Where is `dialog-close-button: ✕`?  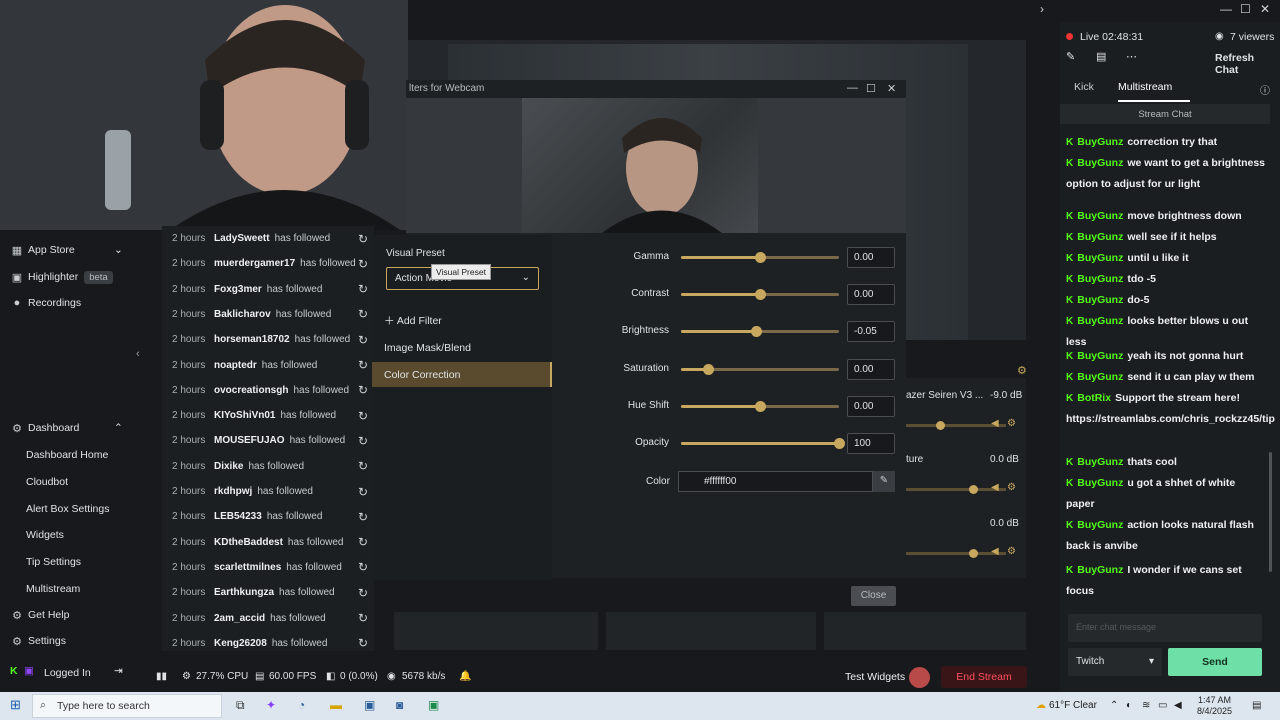
dialog-close-button: ✕ is located at coordinates (891, 88).